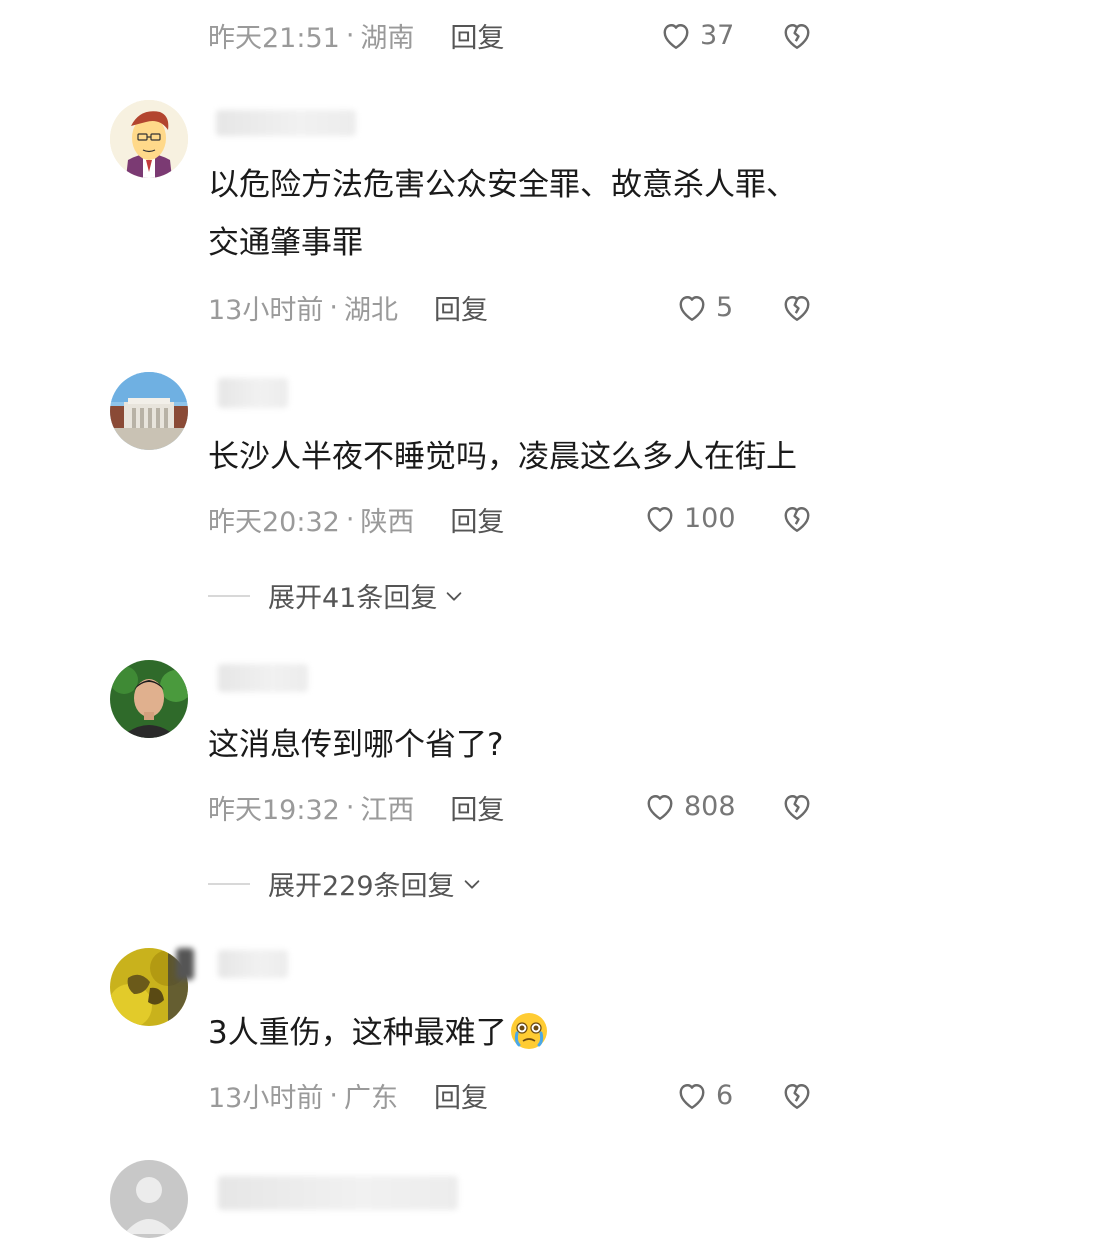 The width and height of the screenshot is (1094, 1238). What do you see at coordinates (387, 38) in the screenshot?
I see `comment-region: 湖南` at bounding box center [387, 38].